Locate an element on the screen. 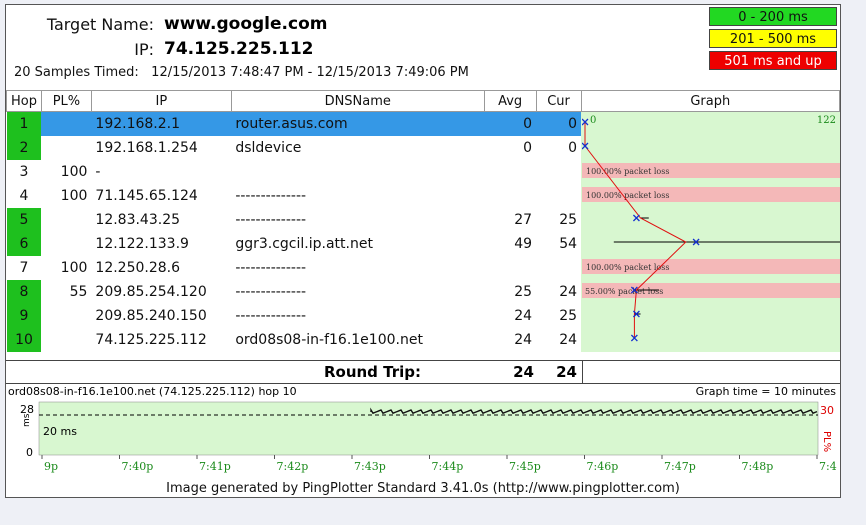 This screenshot has width=866, height=525. ip-address: - is located at coordinates (98, 172).